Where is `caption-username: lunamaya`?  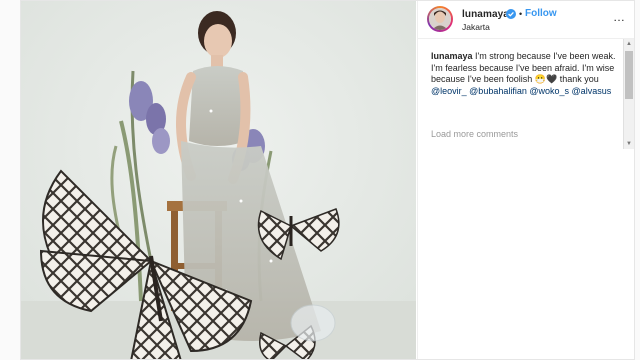
caption-username: lunamaya is located at coordinates (452, 56).